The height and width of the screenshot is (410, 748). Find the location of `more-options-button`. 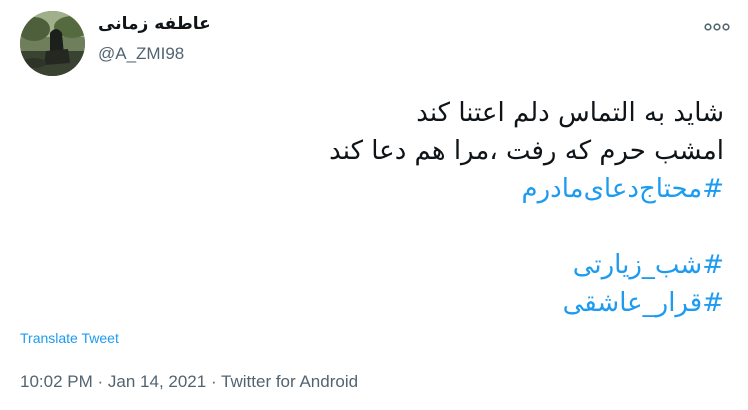

more-options-button is located at coordinates (717, 27).